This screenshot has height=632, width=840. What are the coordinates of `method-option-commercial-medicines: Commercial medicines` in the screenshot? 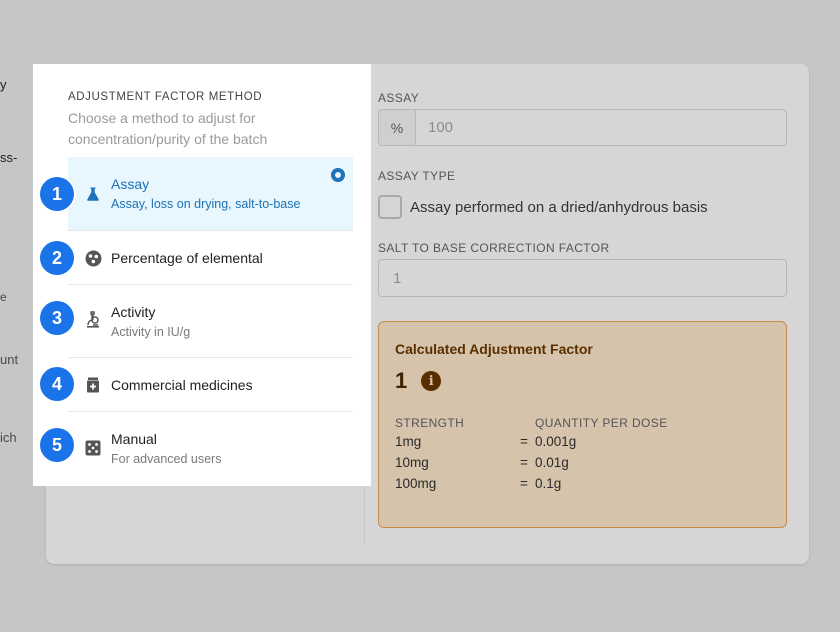 It's located at (210, 385).